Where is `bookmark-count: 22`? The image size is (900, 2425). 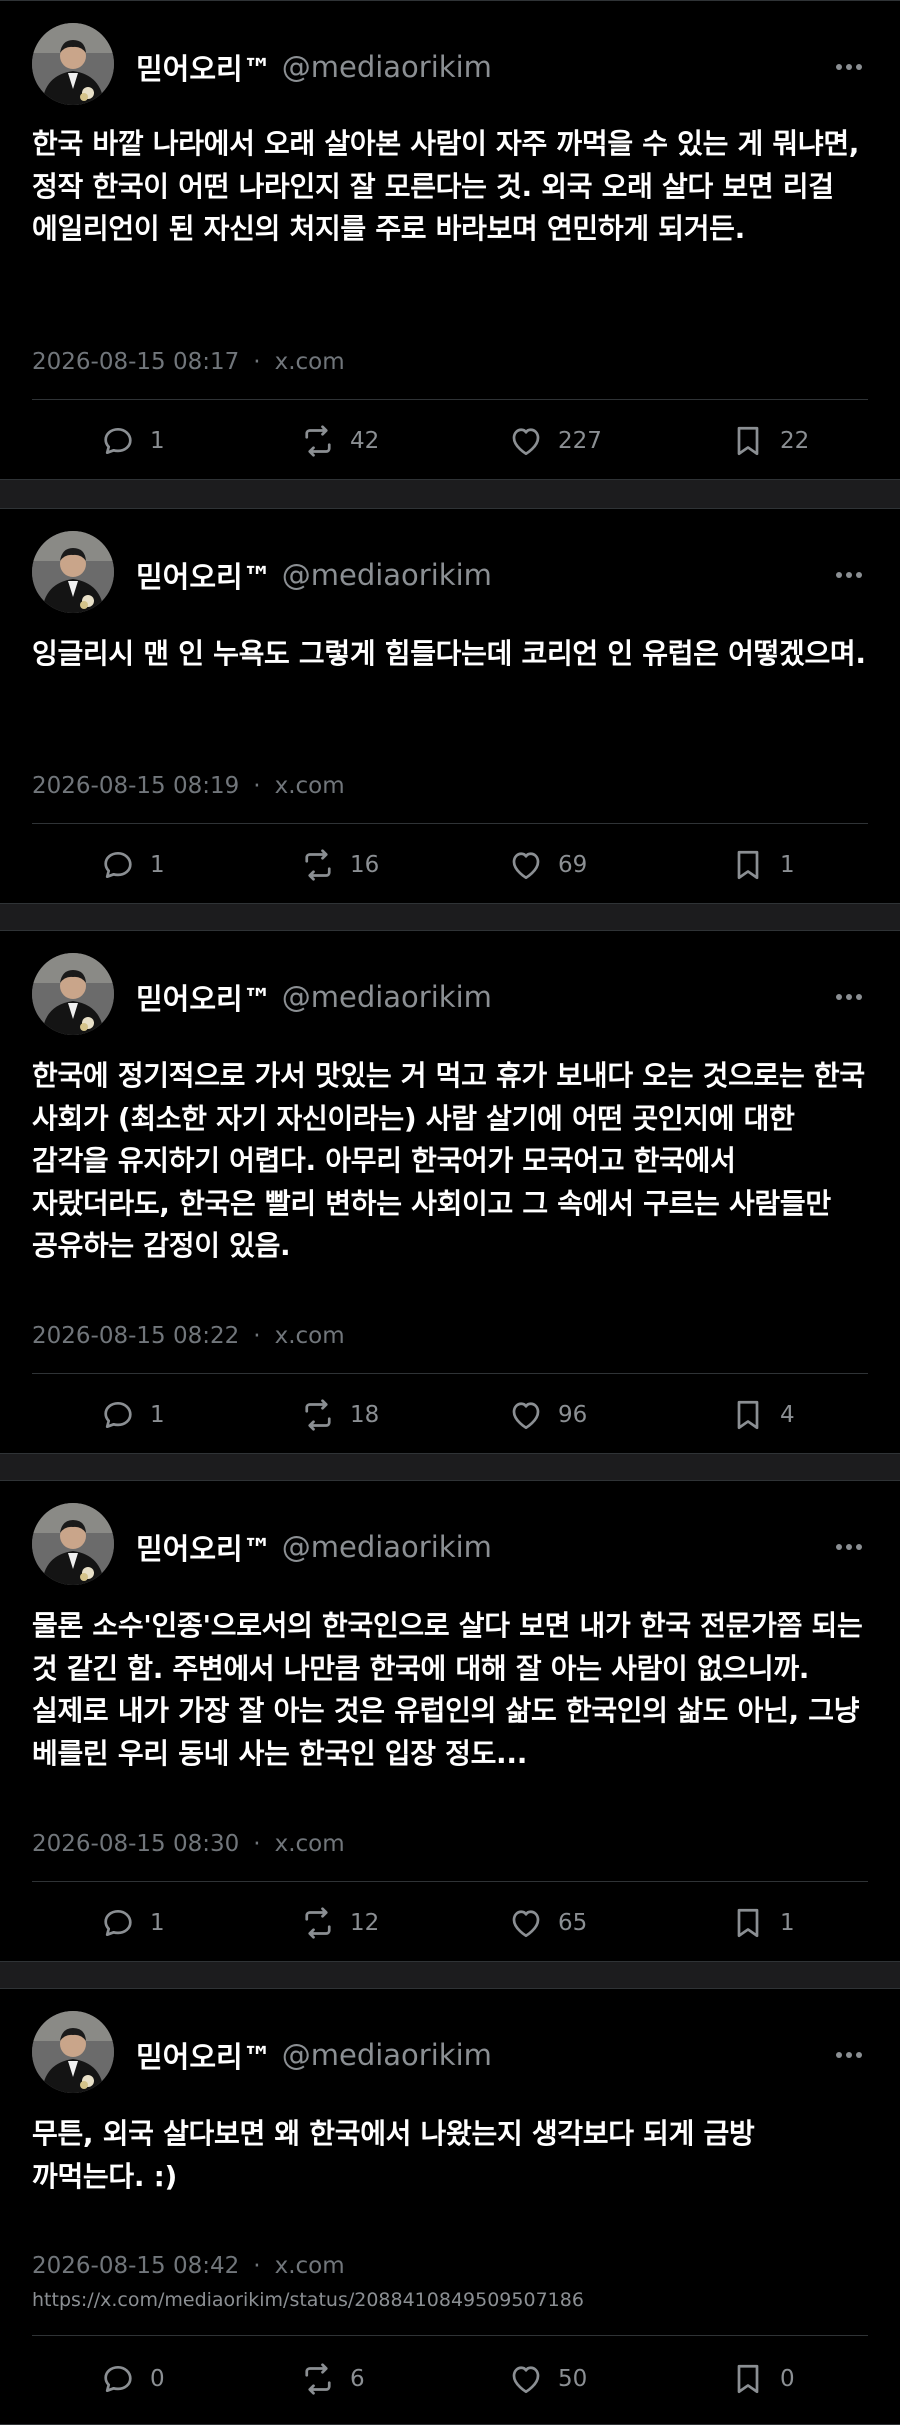
bookmark-count: 22 is located at coordinates (795, 441).